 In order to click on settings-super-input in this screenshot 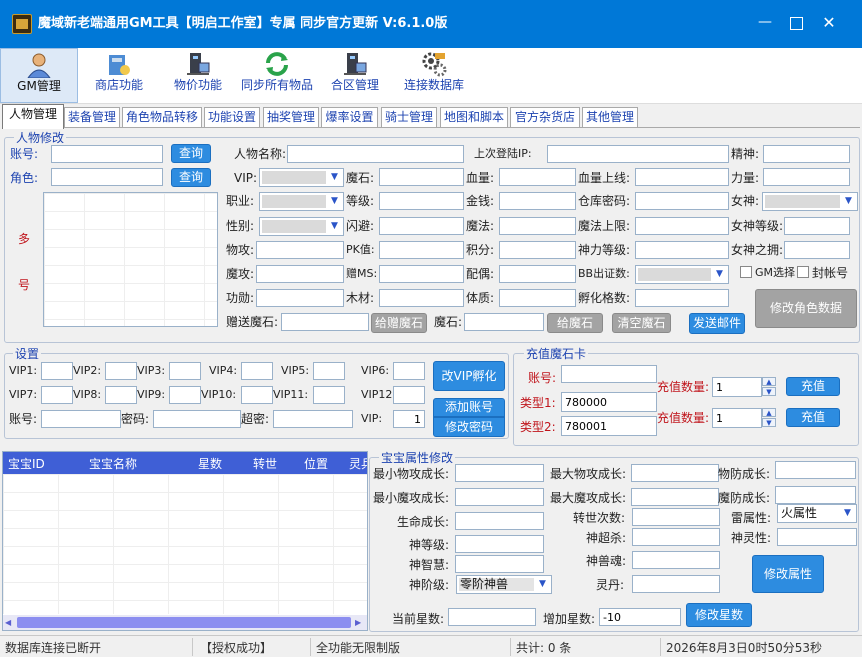, I will do `click(313, 419)`.